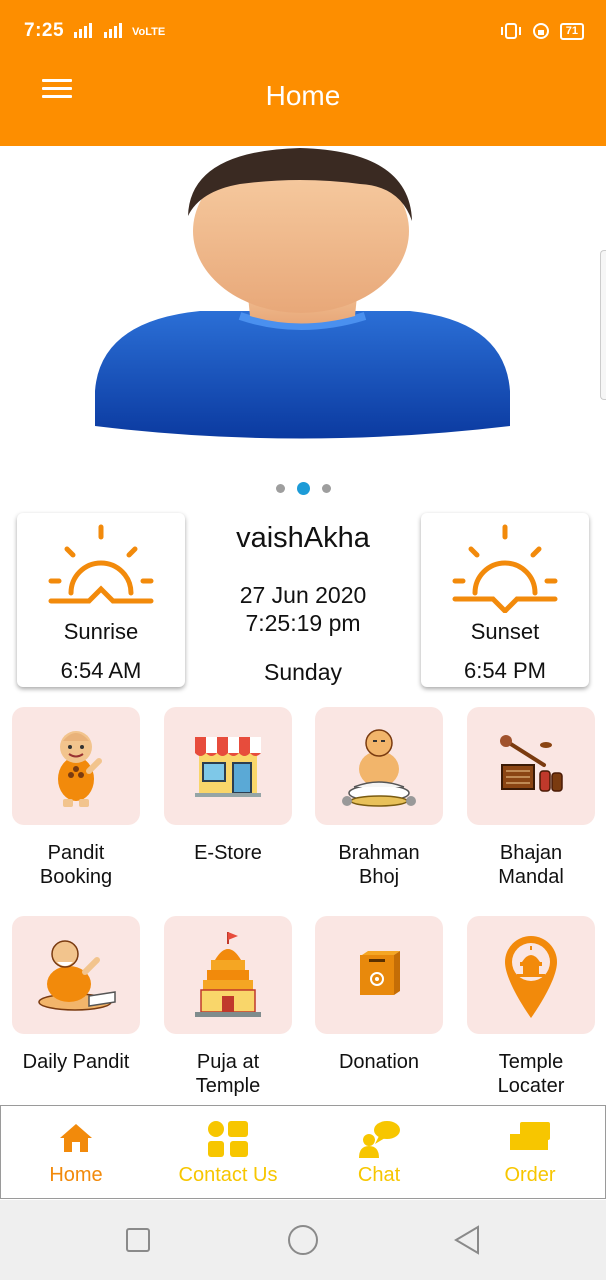 The width and height of the screenshot is (606, 1285). I want to click on location-pin-icon, so click(531, 977).